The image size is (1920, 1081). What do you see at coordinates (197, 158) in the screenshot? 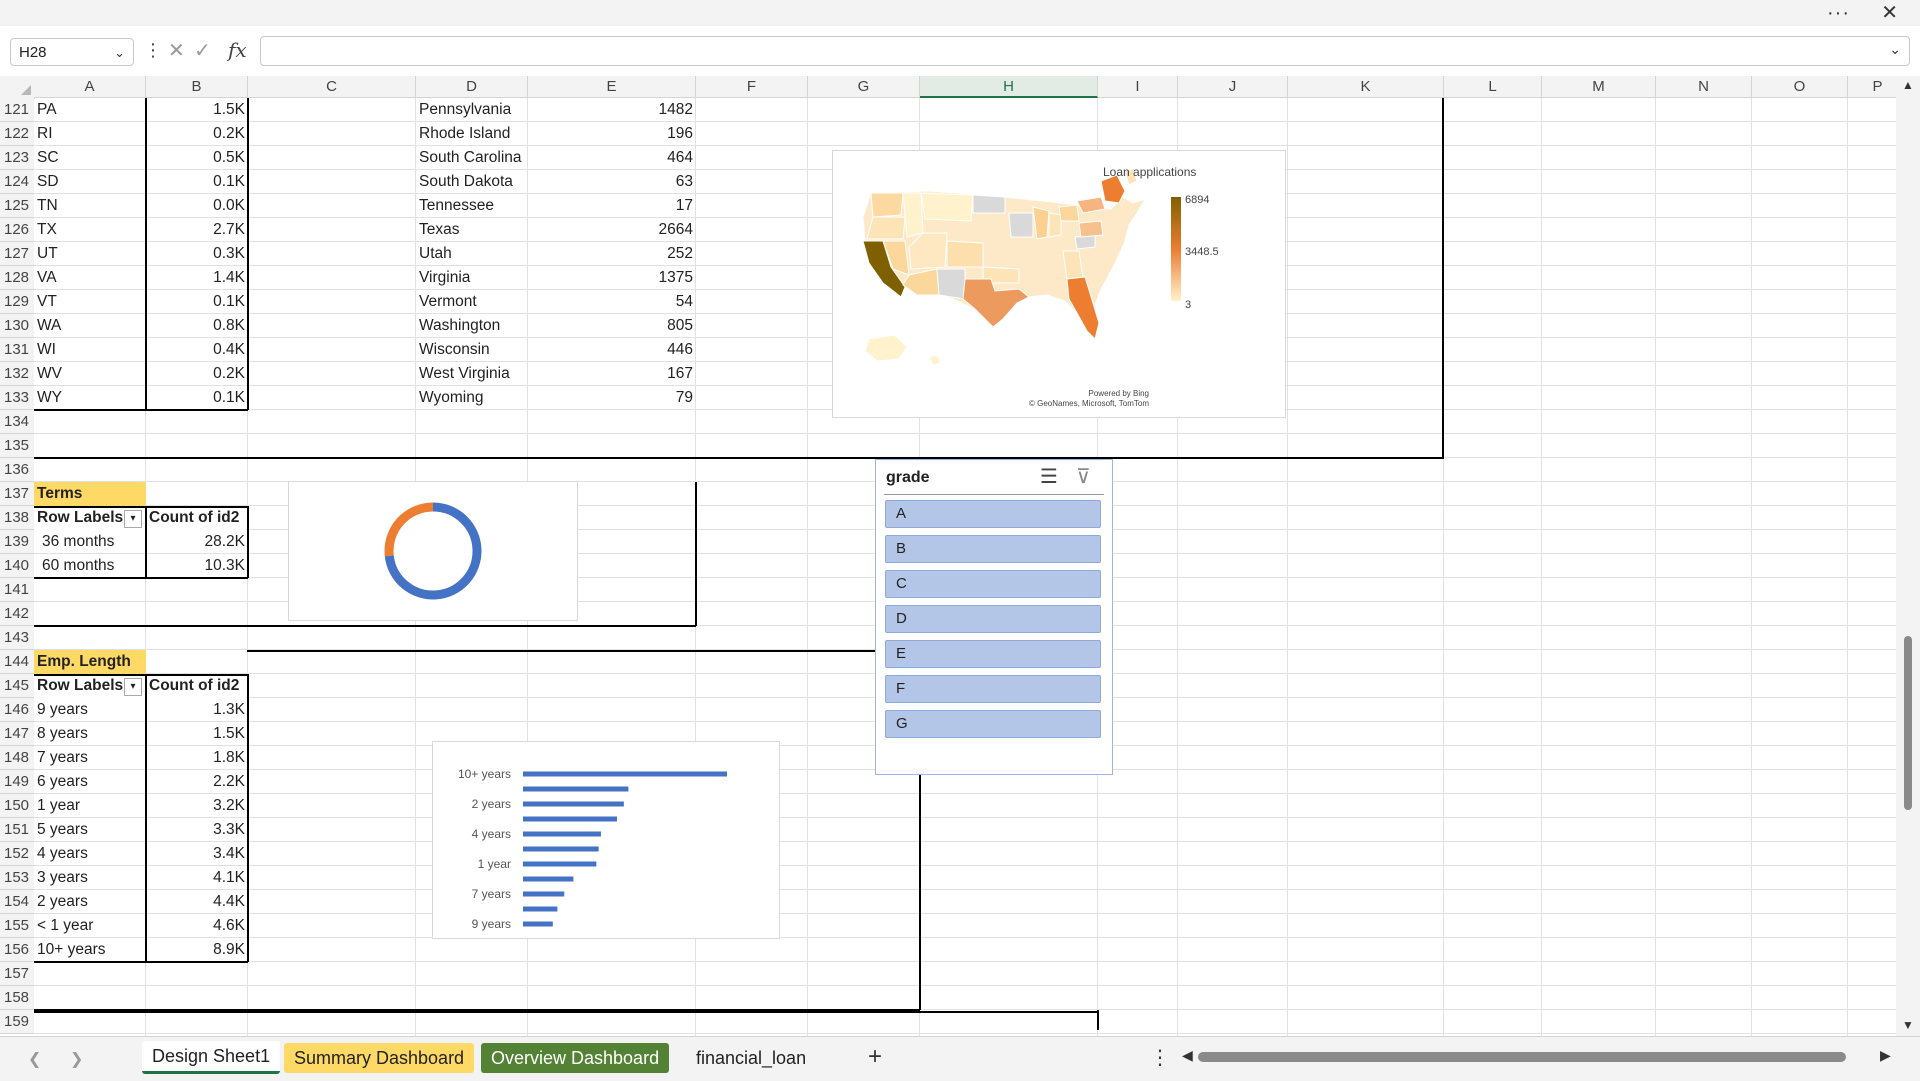
I see `state-value-cell: 0.5K` at bounding box center [197, 158].